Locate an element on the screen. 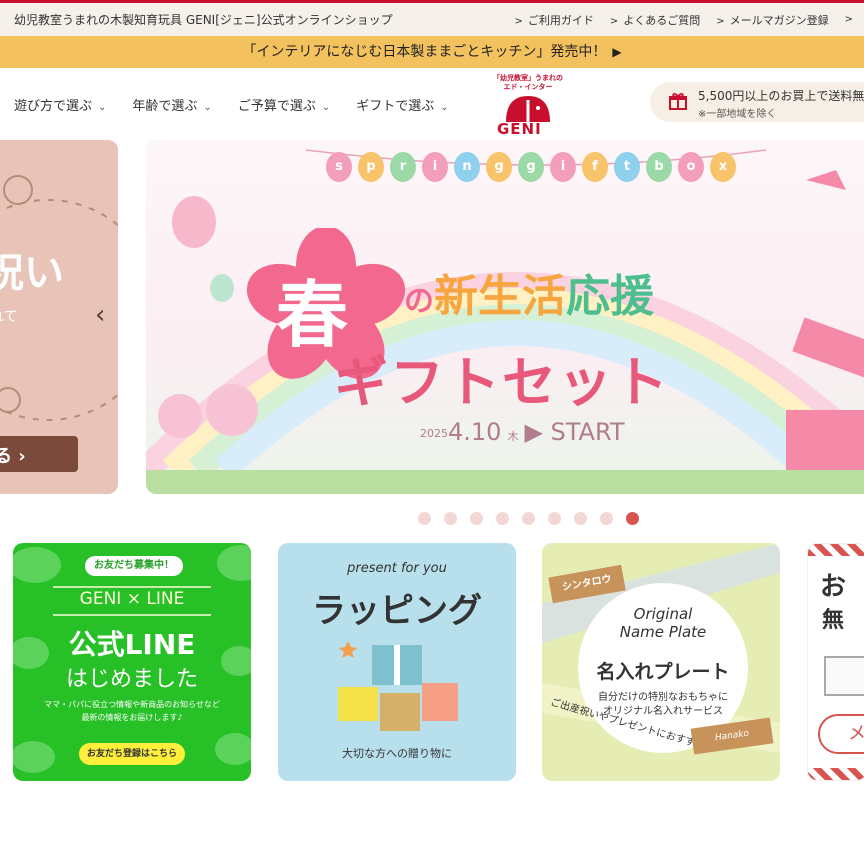 The height and width of the screenshot is (850, 864). announcement-bar: 「インテリアになじむ日本製ままごとキッチン」発売中！ ▶ is located at coordinates (432, 52).